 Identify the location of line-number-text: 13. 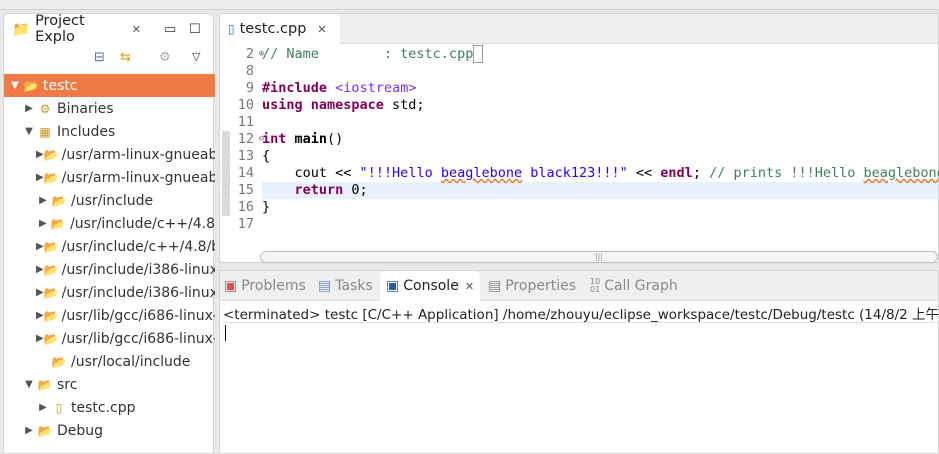
(245, 156).